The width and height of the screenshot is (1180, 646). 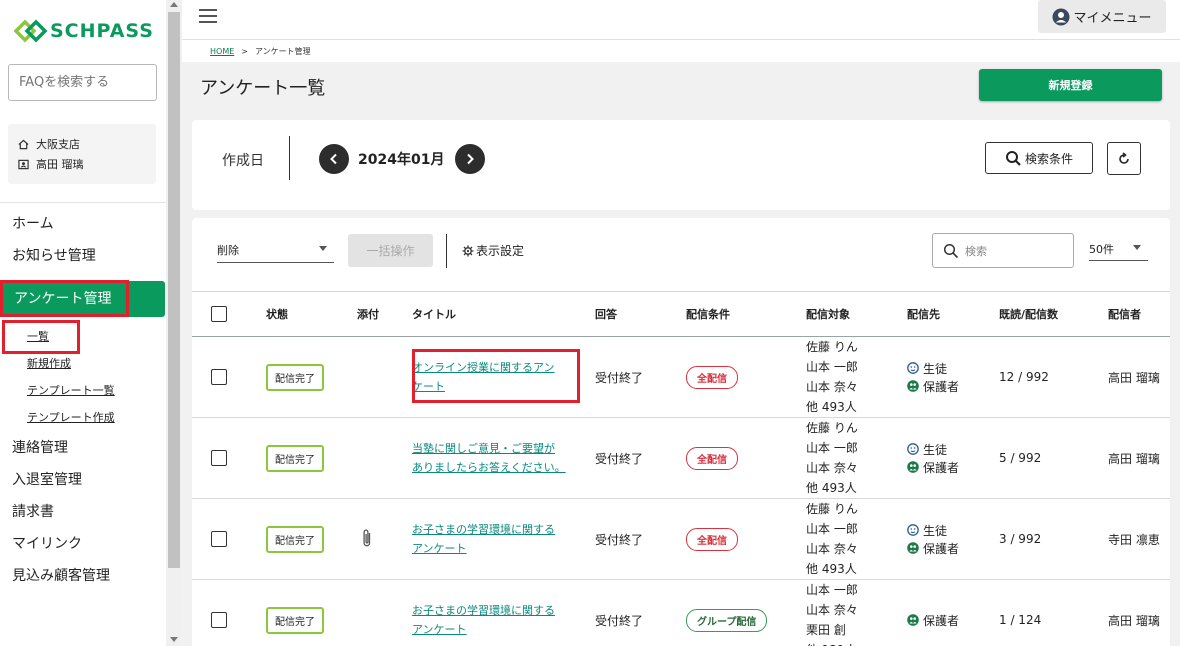 What do you see at coordinates (1053, 314) in the screenshot?
I see `header-read-count: 既読/配信数` at bounding box center [1053, 314].